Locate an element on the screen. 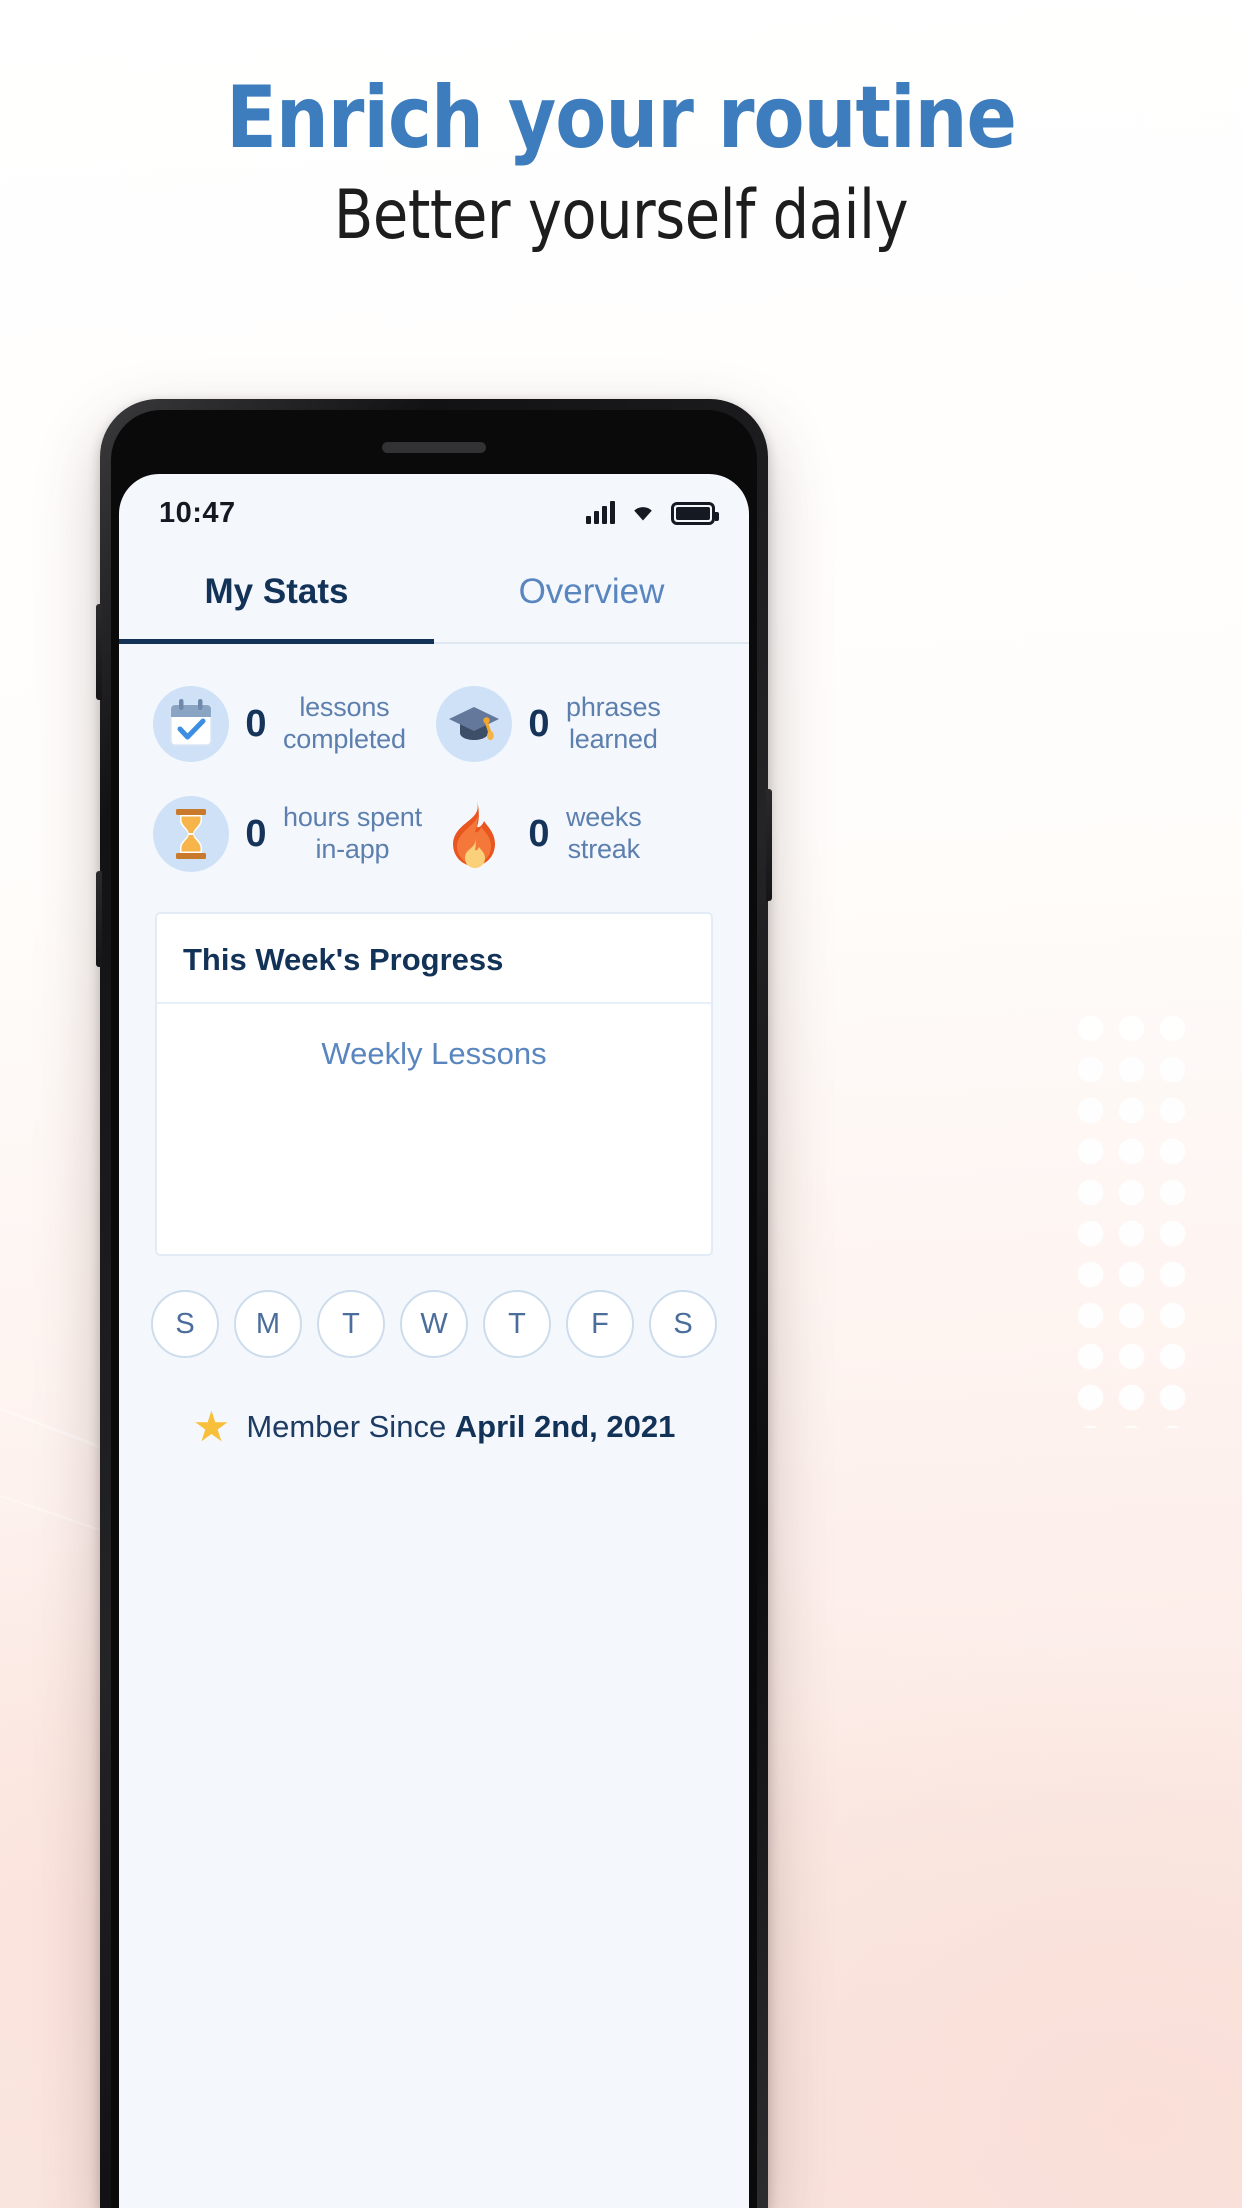 This screenshot has height=2208, width=1242. stat-hours-spent: 0 hours spent in-app is located at coordinates (292, 834).